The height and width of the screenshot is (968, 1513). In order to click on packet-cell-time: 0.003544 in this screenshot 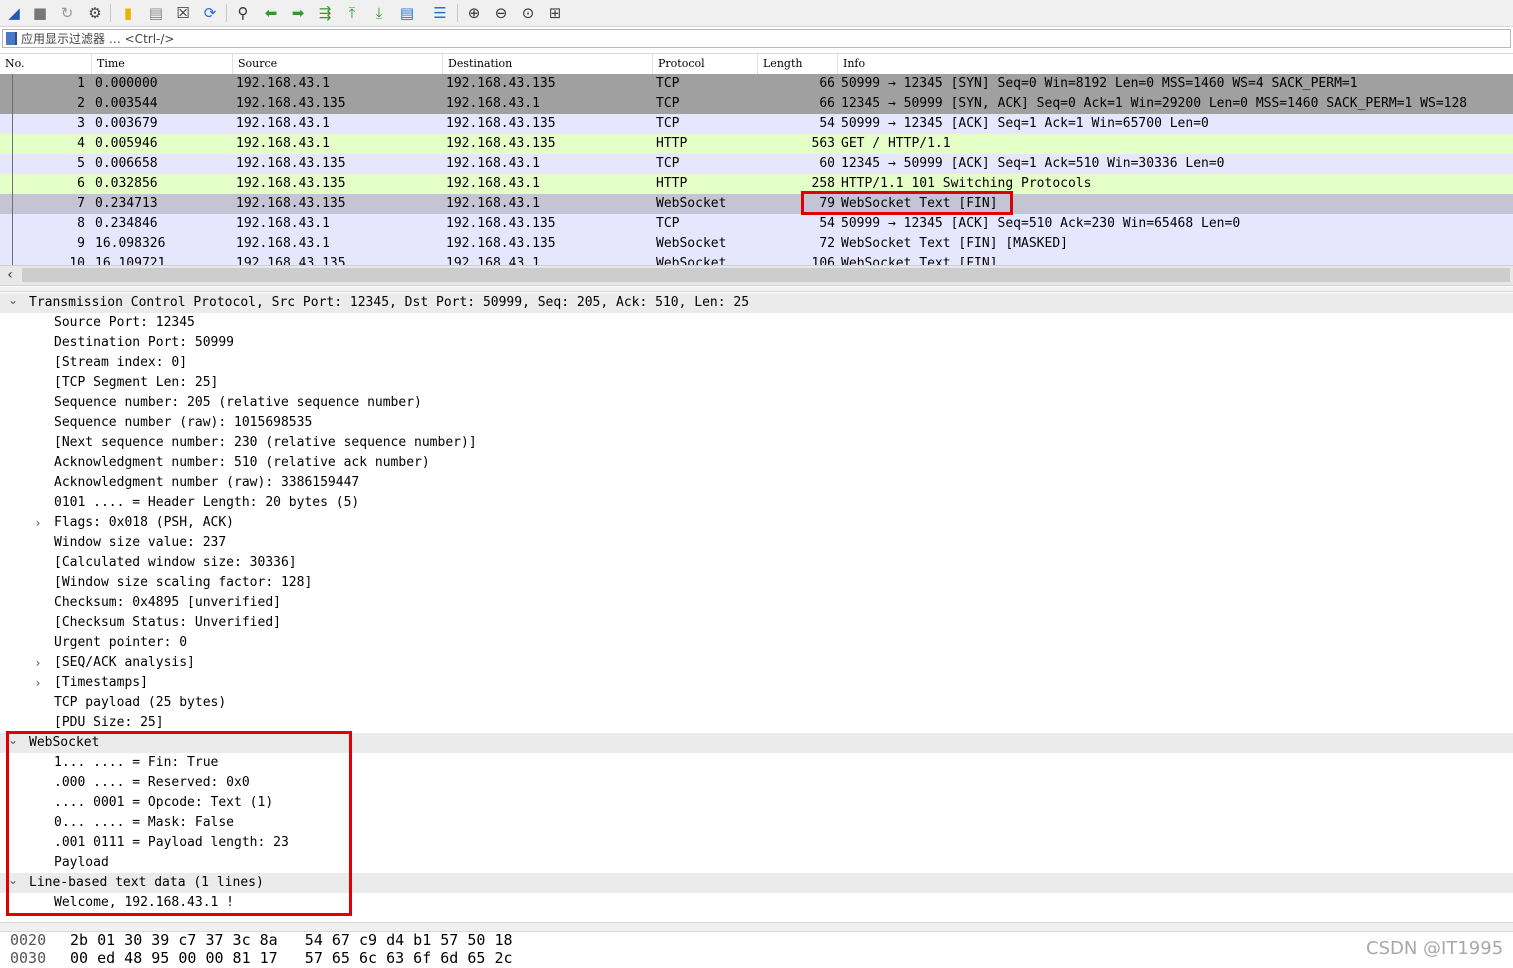, I will do `click(126, 103)`.